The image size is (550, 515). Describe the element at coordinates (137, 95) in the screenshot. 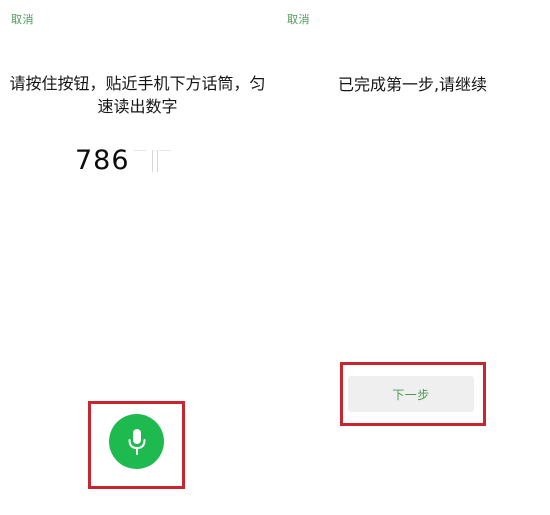

I see `instruction-text: 请按住按钮，贴近手机下方话筒，匀 速读出数字` at that location.